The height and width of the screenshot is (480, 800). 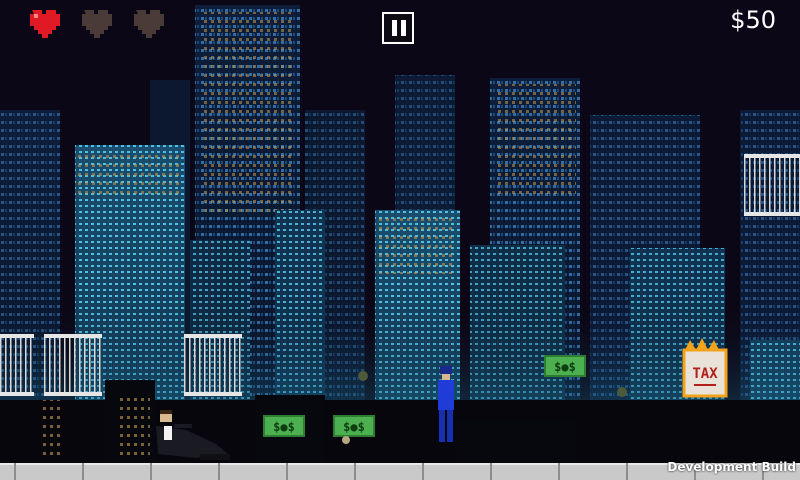 I want to click on heart-full-icon, so click(x=45, y=24).